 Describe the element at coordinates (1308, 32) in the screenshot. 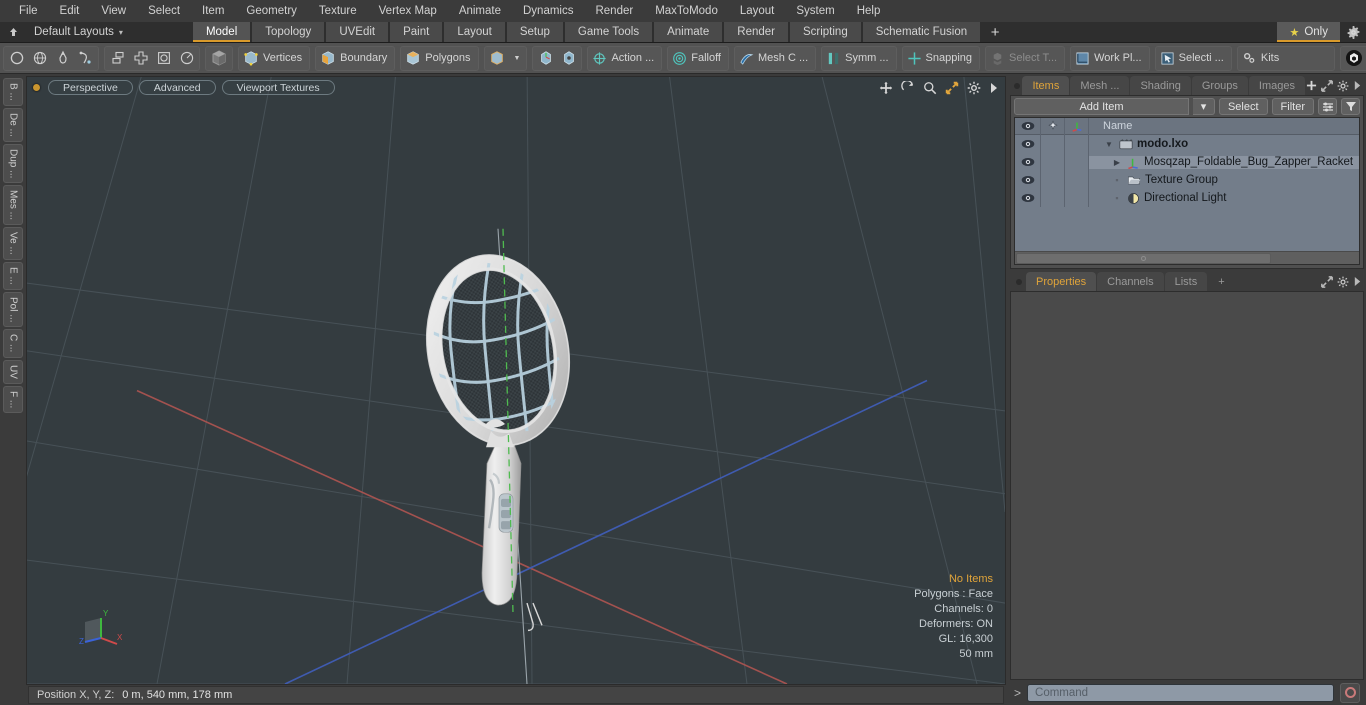

I see `only-toggle-button: ★ Only` at that location.